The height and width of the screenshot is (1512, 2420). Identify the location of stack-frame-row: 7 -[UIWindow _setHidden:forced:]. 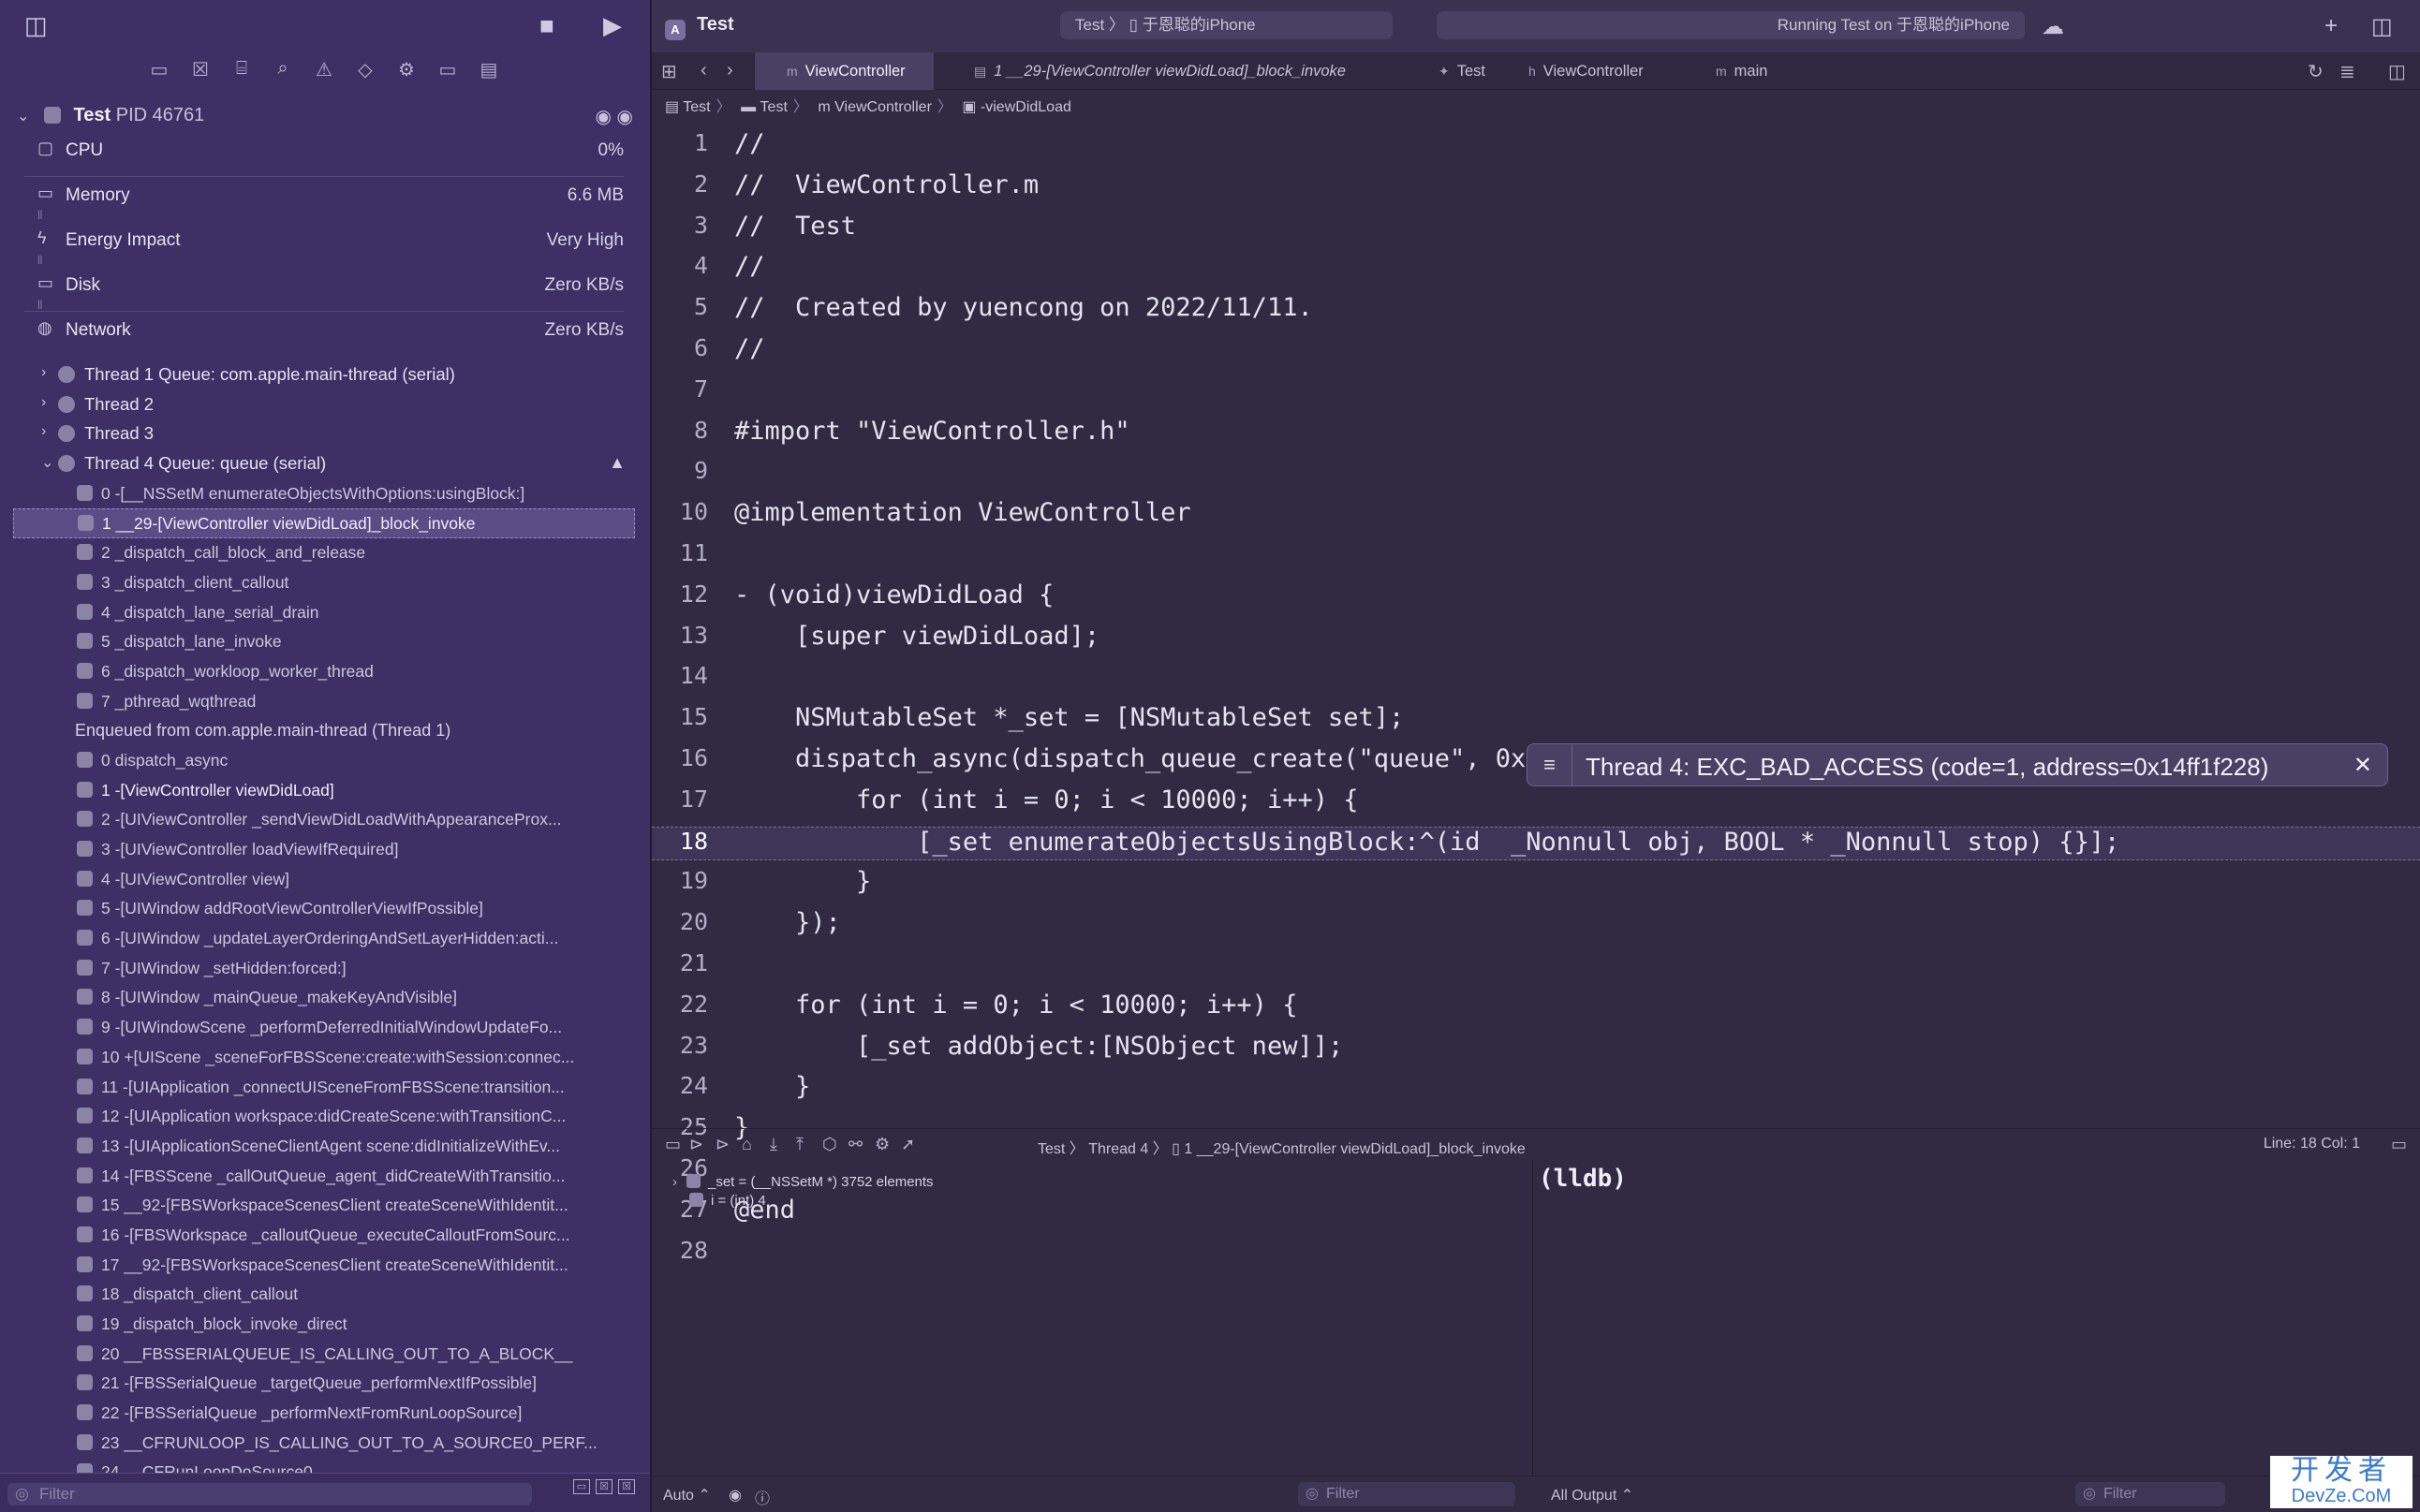
(325, 969).